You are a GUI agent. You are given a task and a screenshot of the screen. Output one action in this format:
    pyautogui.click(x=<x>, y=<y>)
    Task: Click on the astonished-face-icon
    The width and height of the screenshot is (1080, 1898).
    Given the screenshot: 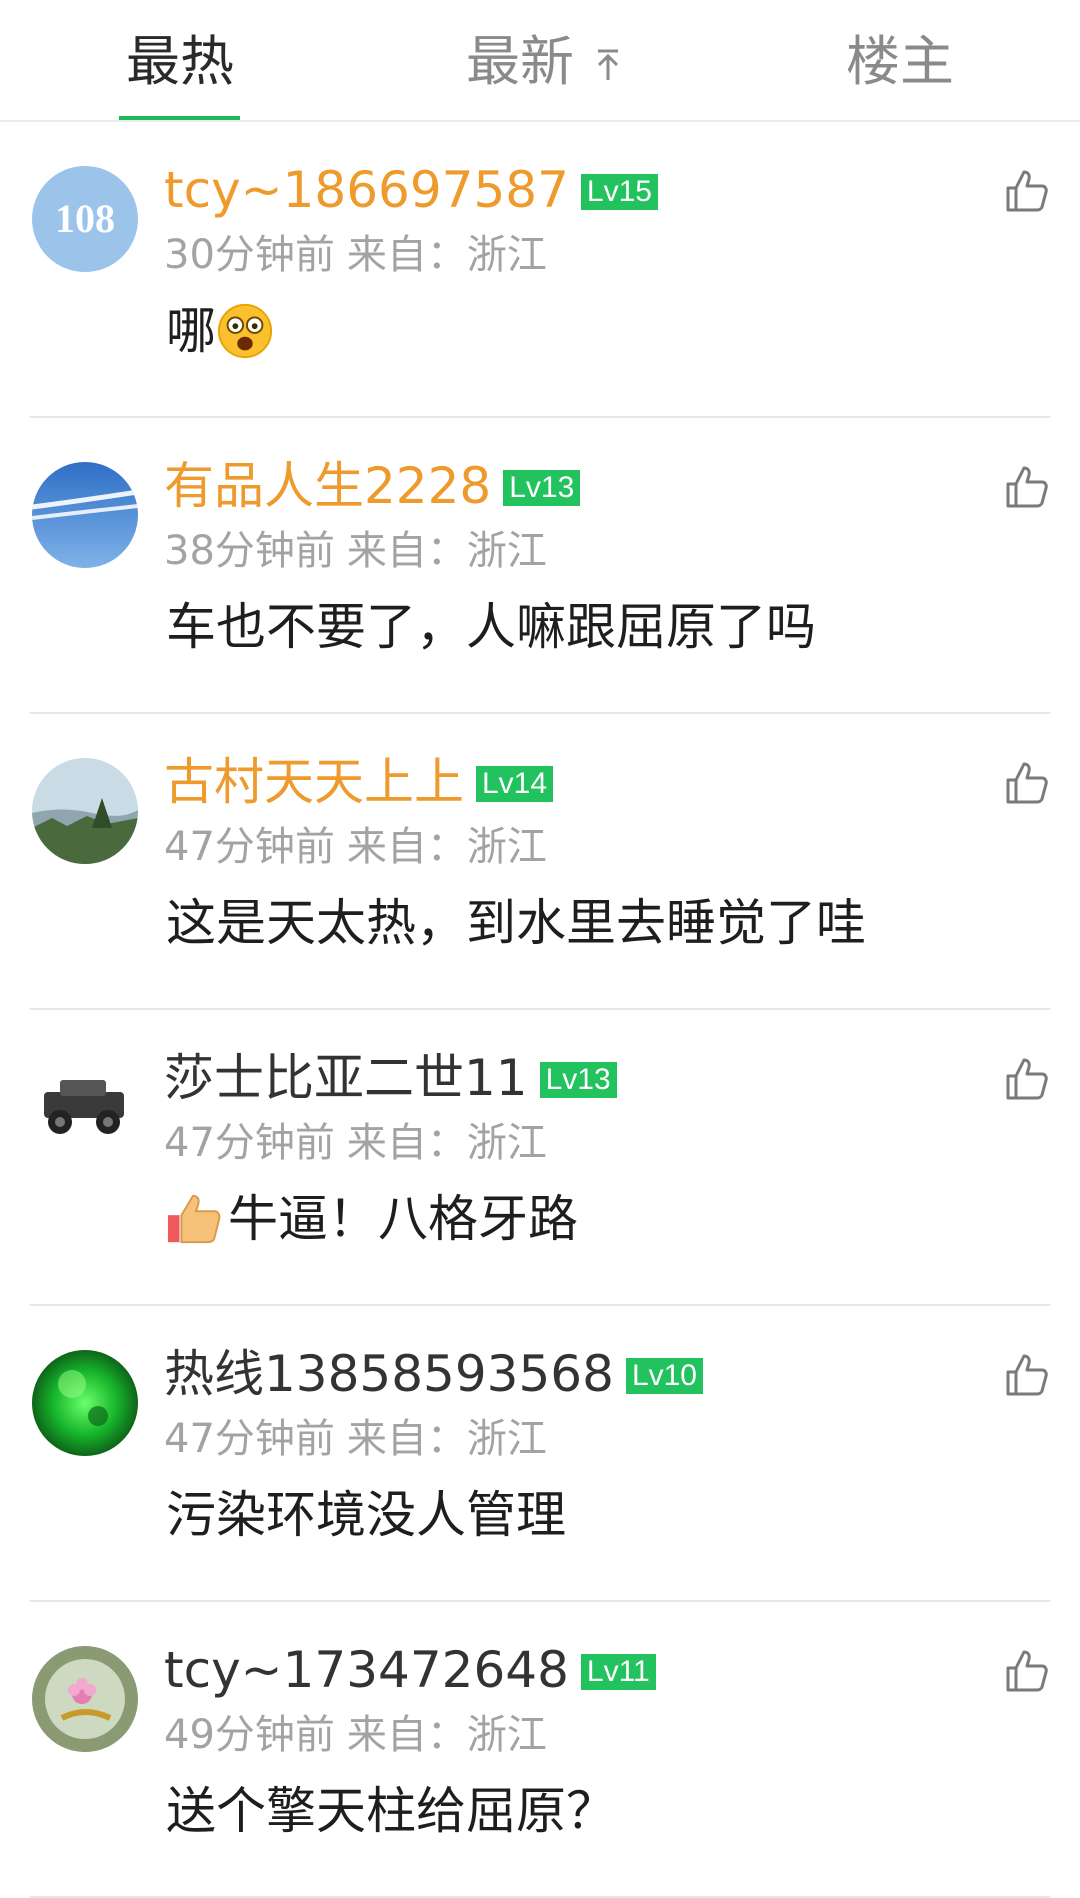 What is the action you would take?
    pyautogui.click(x=245, y=331)
    